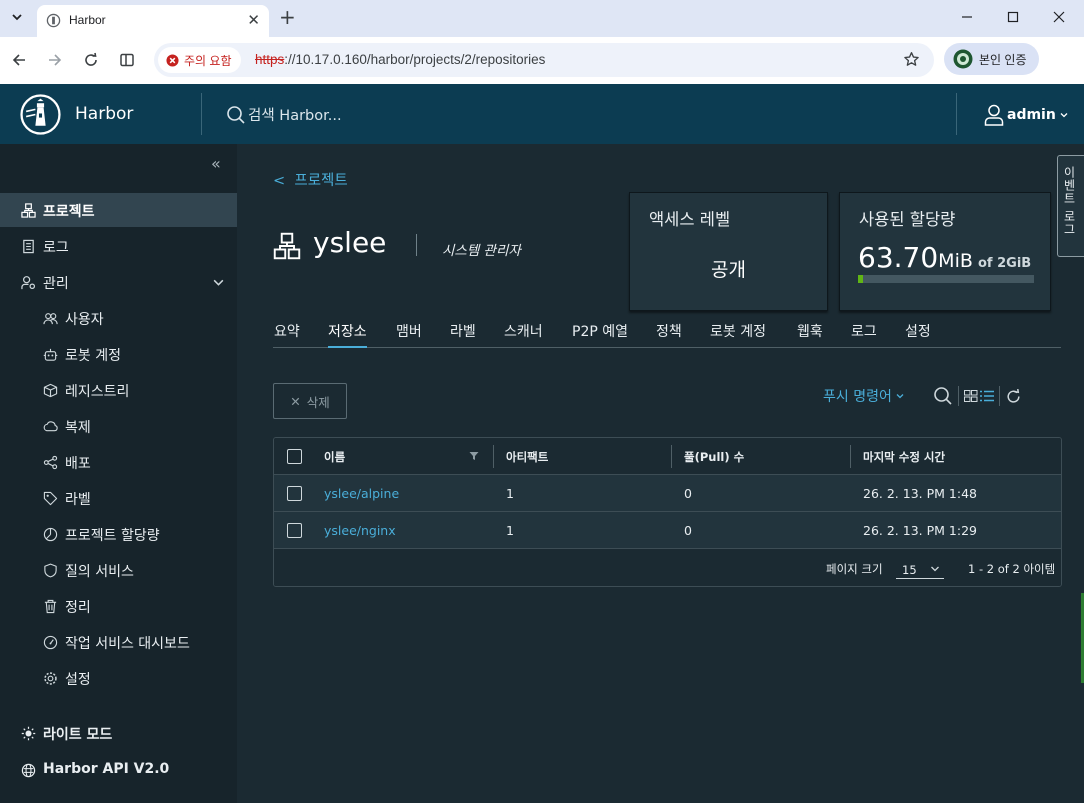 This screenshot has width=1084, height=803. Describe the element at coordinates (118, 678) in the screenshot. I see `sidebar-item-settings: 설정` at that location.